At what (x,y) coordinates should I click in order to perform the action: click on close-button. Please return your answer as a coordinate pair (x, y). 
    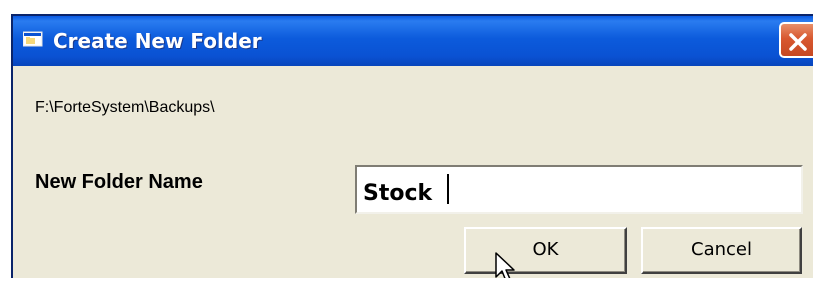
    Looking at the image, I should click on (796, 40).